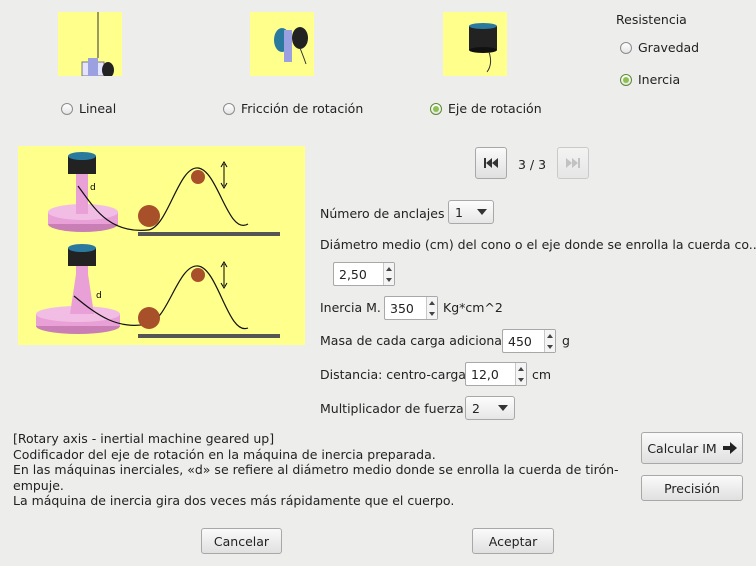  I want to click on radio-gravity-circle, so click(626, 47).